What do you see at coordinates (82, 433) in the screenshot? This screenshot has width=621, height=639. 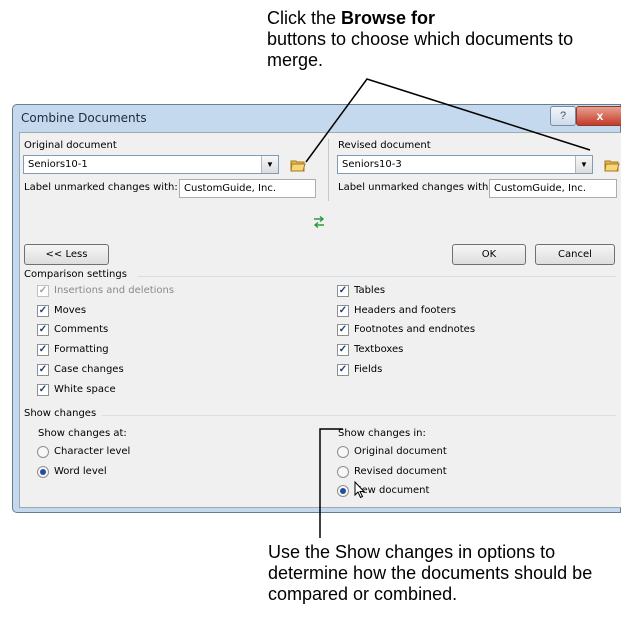 I see `show-changes-at-heading: Show changes at:` at bounding box center [82, 433].